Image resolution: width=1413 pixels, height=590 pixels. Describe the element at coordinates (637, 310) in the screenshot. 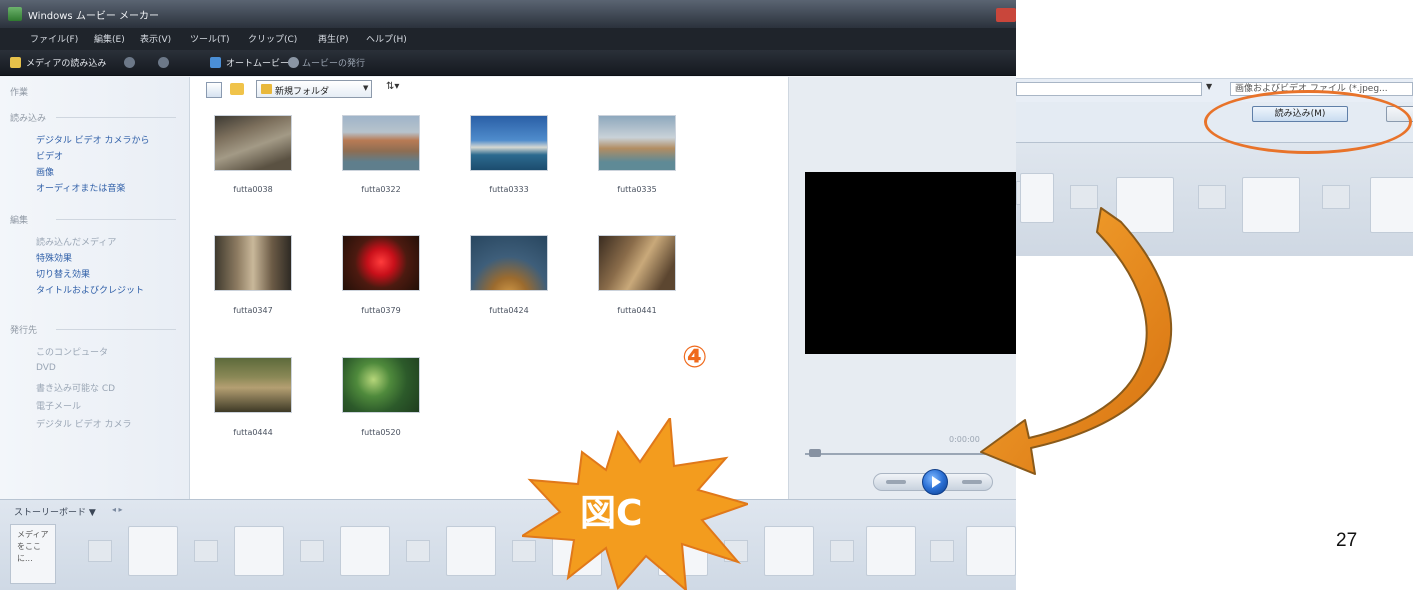

I see `media-label: futta0441` at that location.